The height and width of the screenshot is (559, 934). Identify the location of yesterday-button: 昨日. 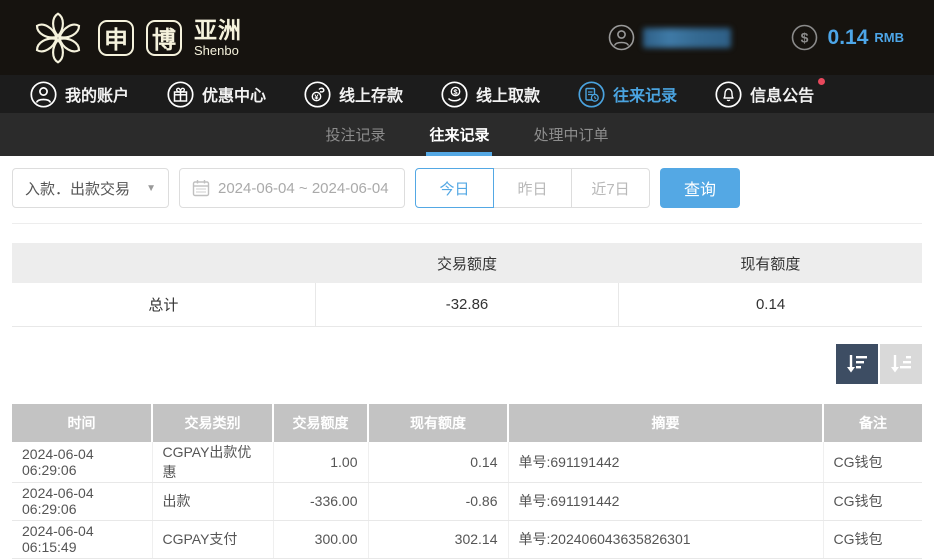
(532, 188).